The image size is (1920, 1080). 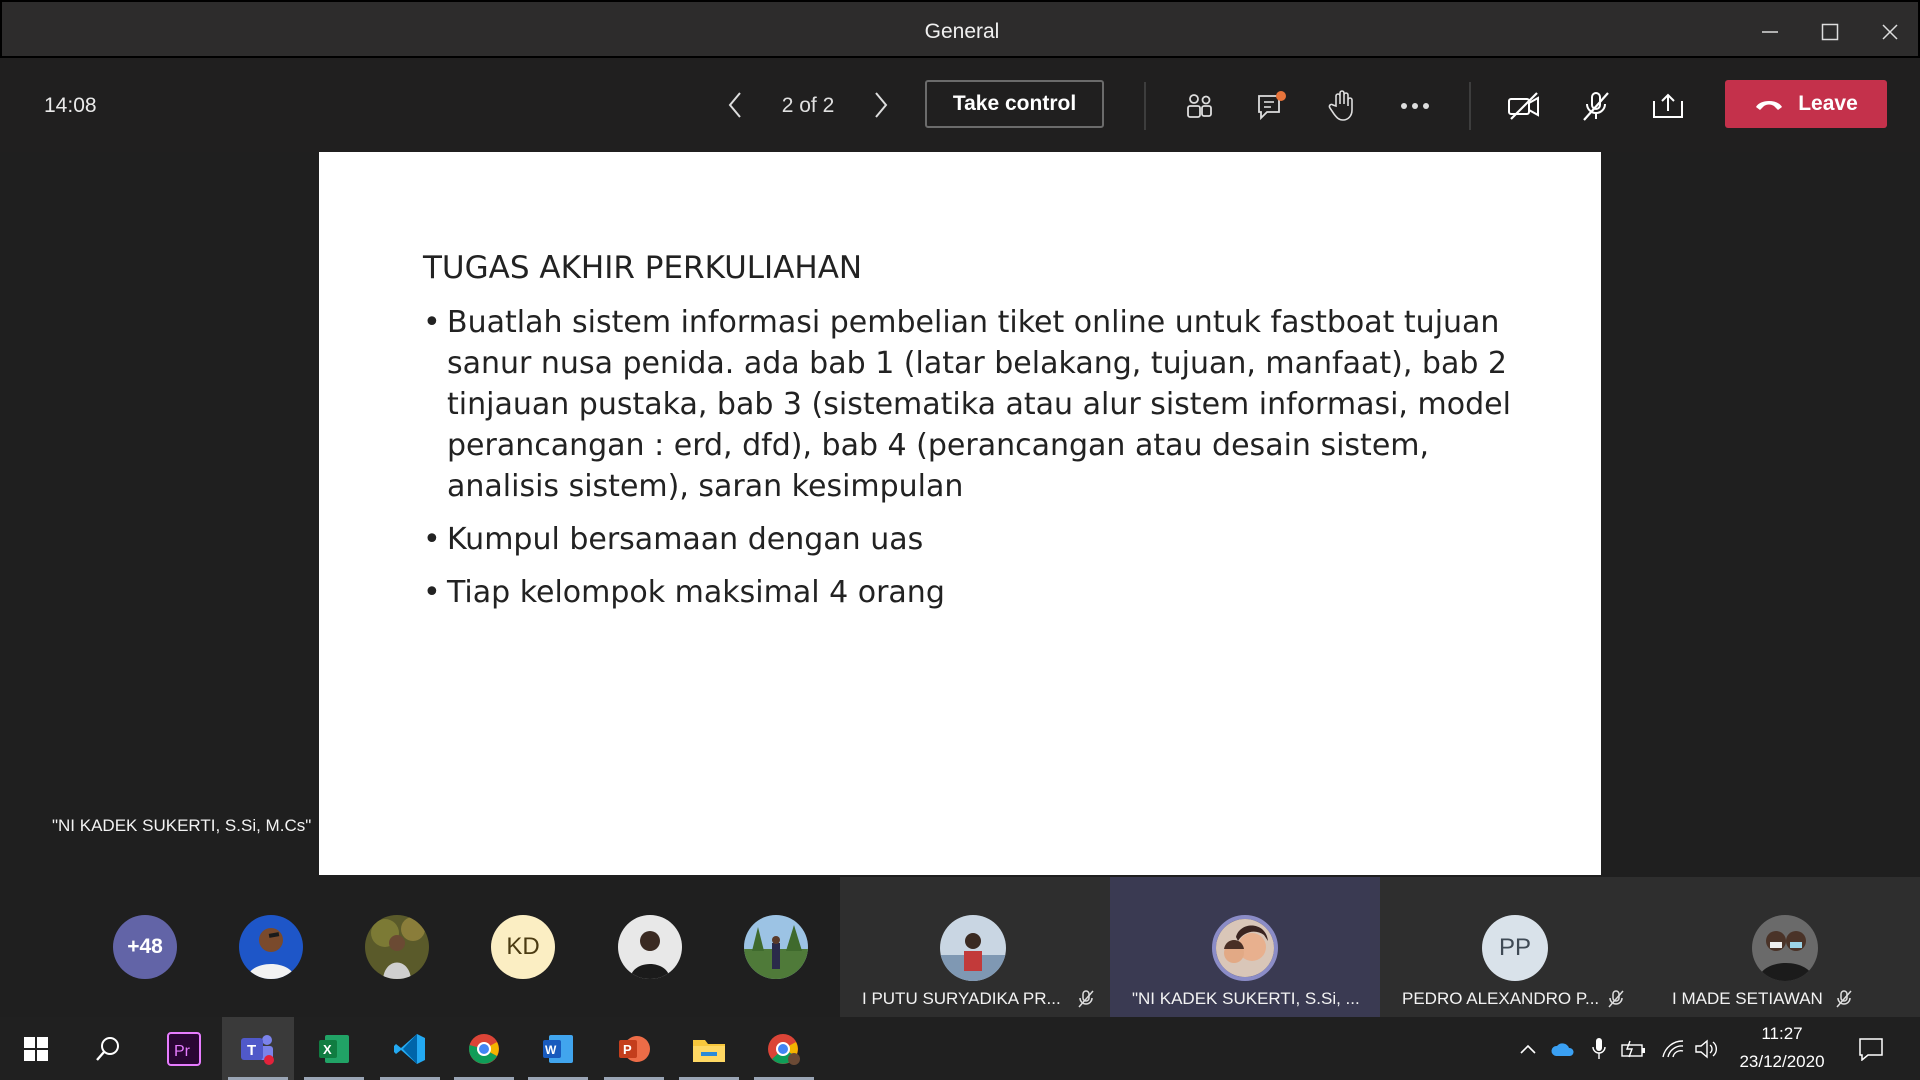 I want to click on svg-text: P, so click(x=627, y=1049).